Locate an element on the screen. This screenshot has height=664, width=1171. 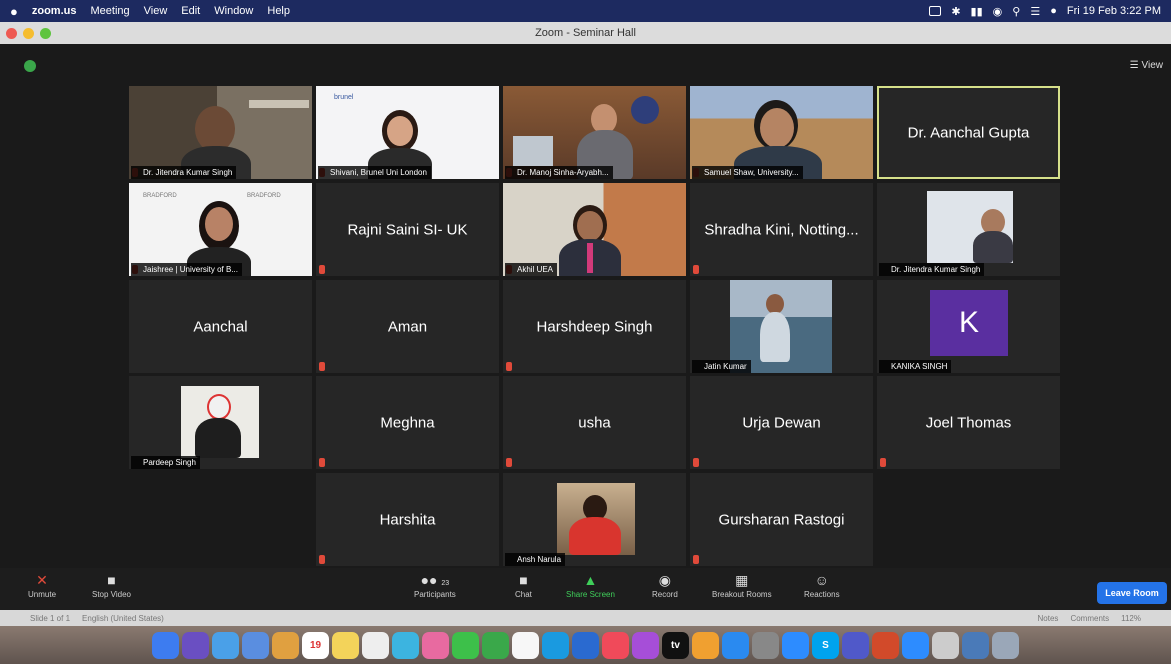
participant-name: Urja Dewan is located at coordinates (781, 422).